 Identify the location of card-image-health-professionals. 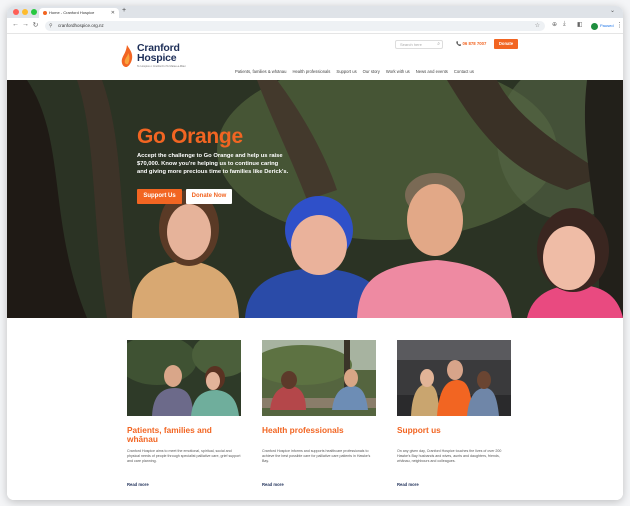
(319, 378).